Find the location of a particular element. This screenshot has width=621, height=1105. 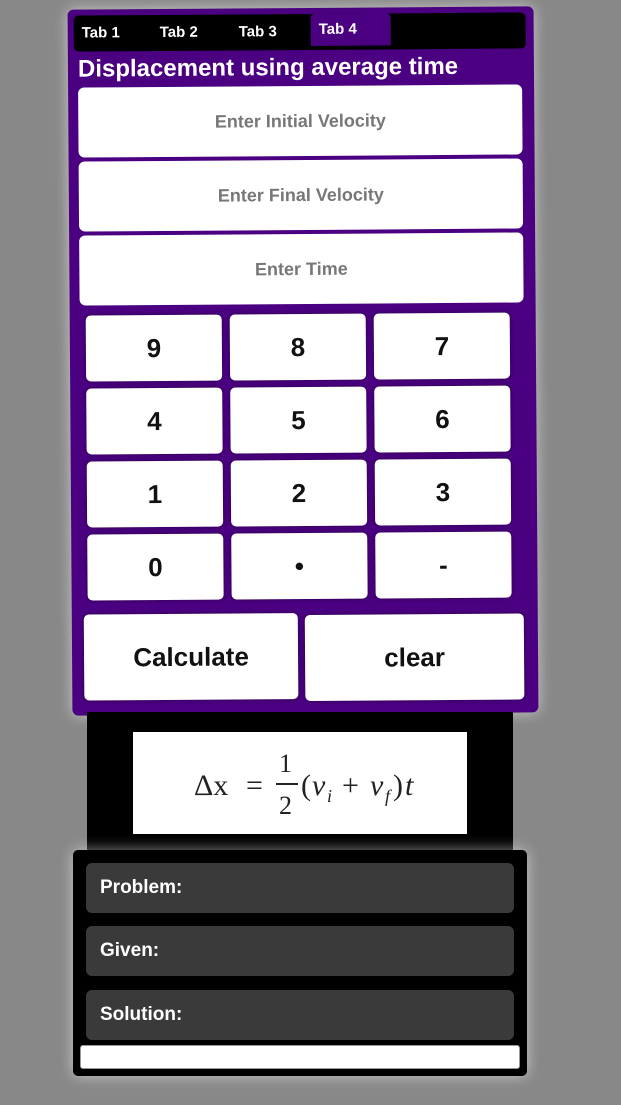

output-field is located at coordinates (300, 1057).